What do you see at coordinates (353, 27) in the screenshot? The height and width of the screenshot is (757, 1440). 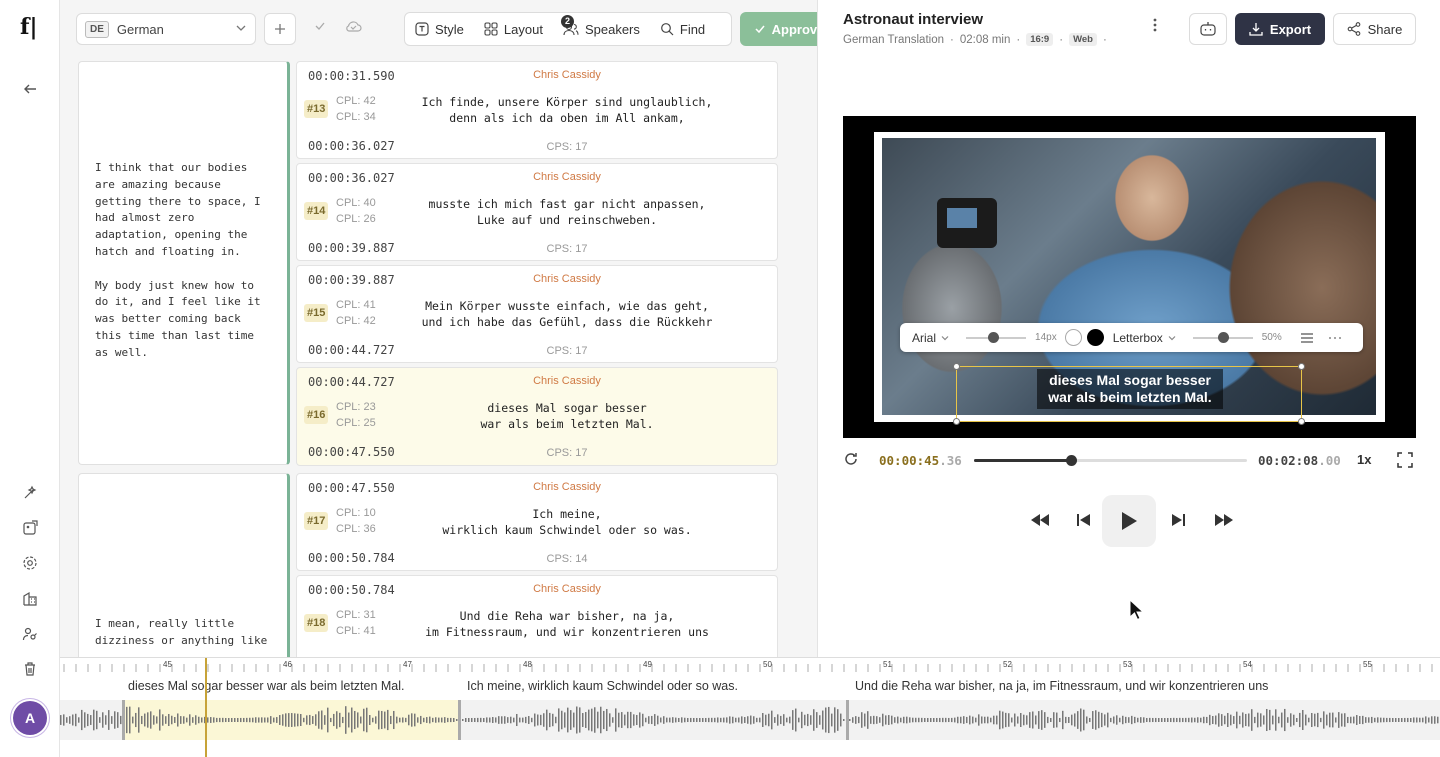 I see `cloud-icon` at bounding box center [353, 27].